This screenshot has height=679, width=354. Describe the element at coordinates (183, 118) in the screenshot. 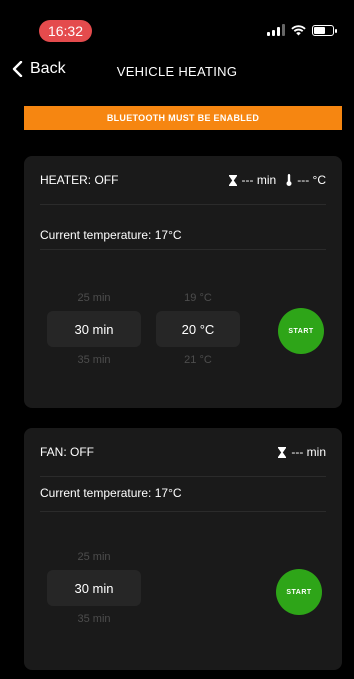

I see `bluetooth-warning-banner: BLUETOOTH MUST BE ENABLED` at that location.